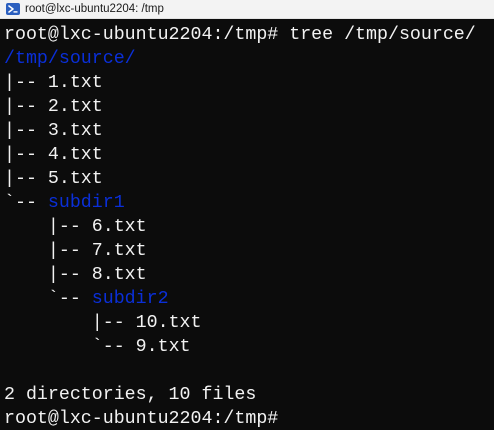 The width and height of the screenshot is (494, 430). I want to click on tree-entry: `-- 9.txt, so click(97, 347).